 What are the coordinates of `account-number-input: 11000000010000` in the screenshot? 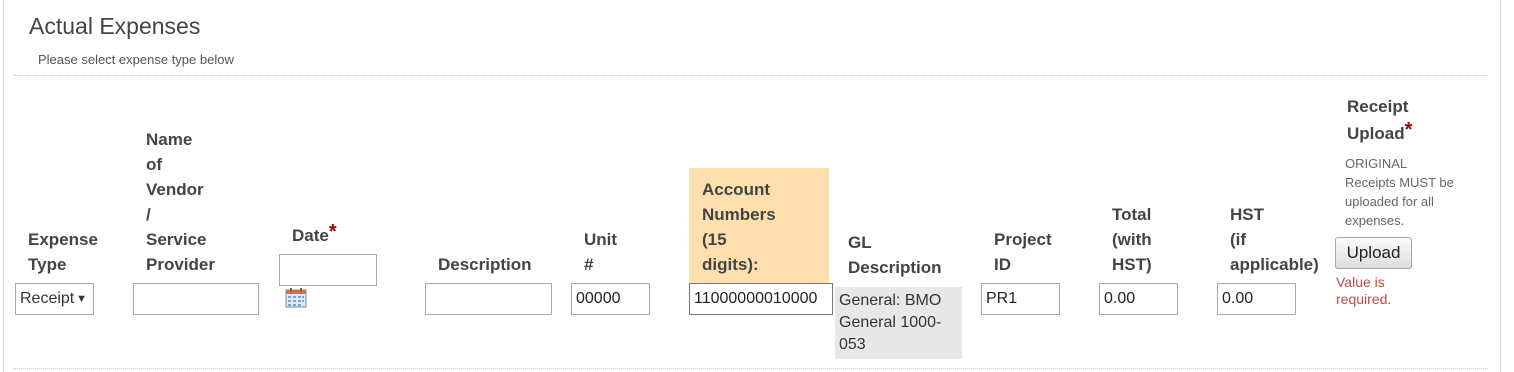 It's located at (761, 299).